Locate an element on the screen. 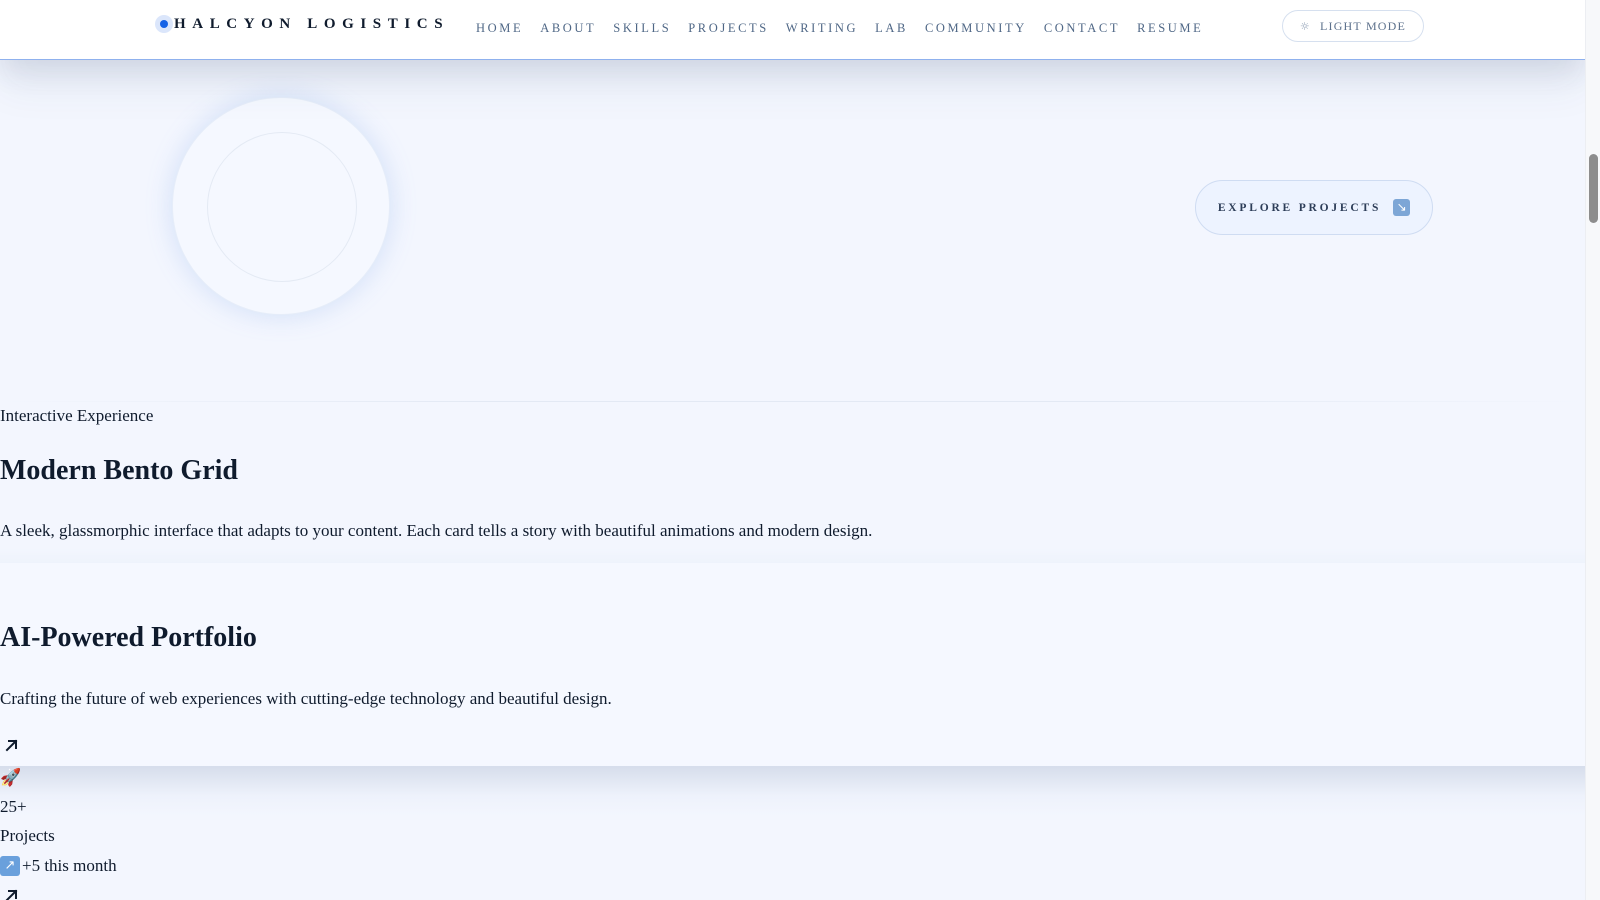 This screenshot has height=900, width=1600. hero-avatar-inner-ring is located at coordinates (282, 207).